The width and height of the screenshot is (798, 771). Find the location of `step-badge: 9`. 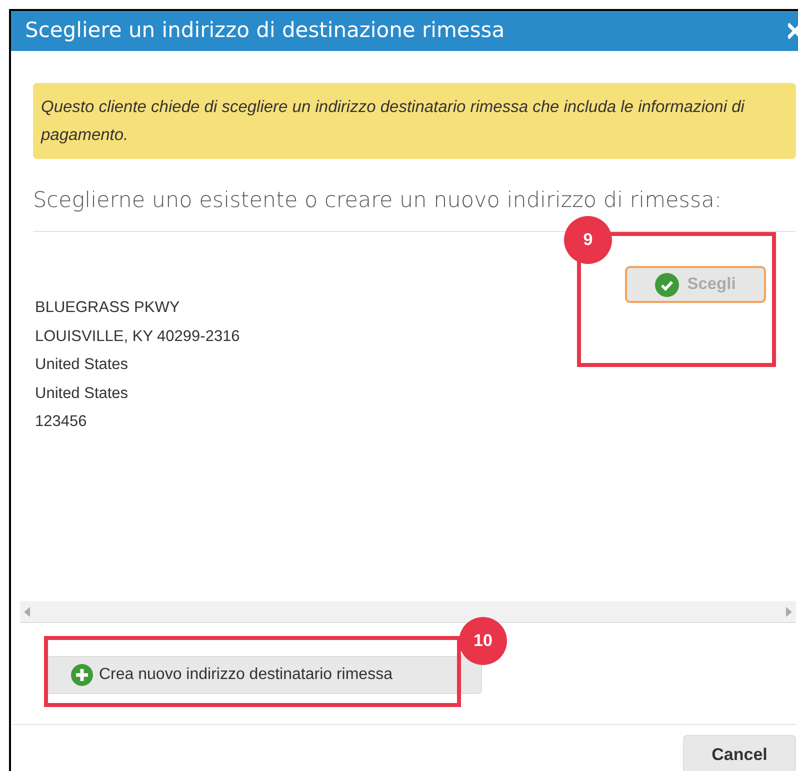

step-badge: 9 is located at coordinates (588, 240).